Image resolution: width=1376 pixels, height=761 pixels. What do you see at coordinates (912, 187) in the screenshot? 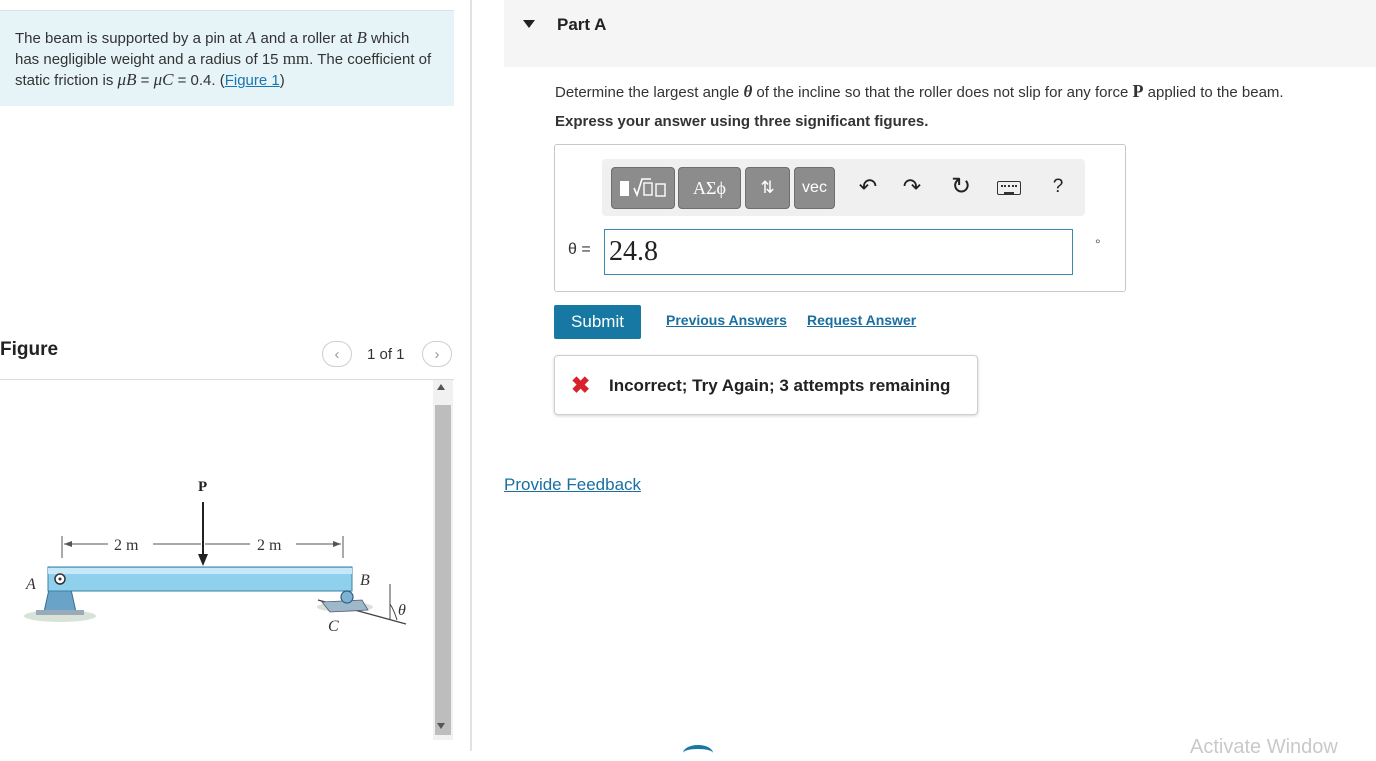
I see `redo-icon: ↷` at bounding box center [912, 187].